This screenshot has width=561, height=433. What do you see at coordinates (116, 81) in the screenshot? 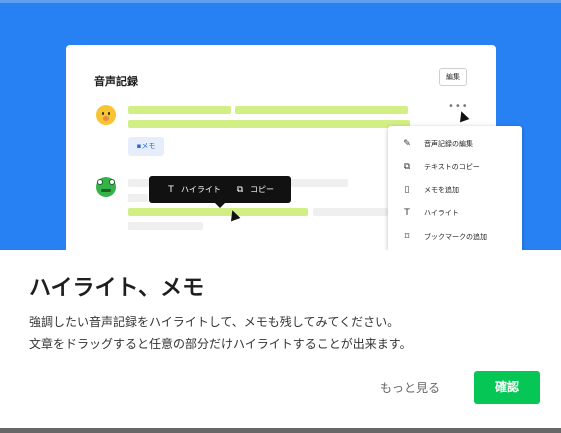
I see `card-title: 音声記録` at bounding box center [116, 81].